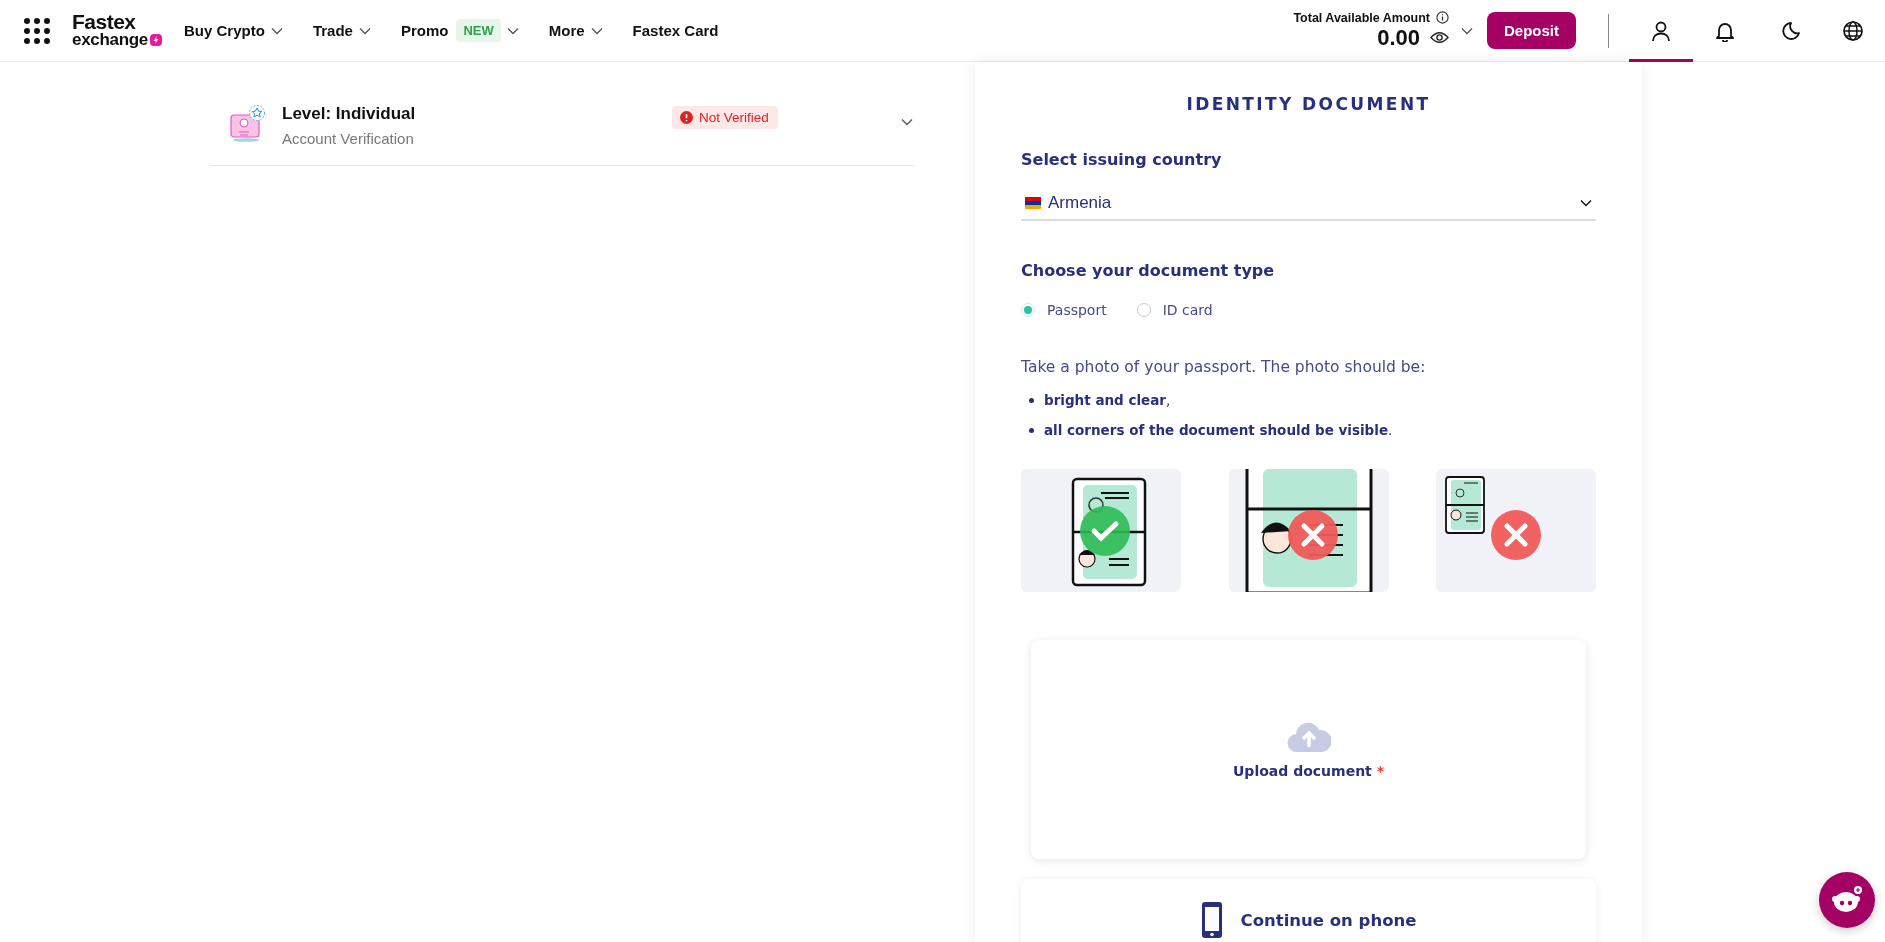  What do you see at coordinates (1224, 367) in the screenshot?
I see `instruction-text: Take a photo of your passport. The photo should be:` at bounding box center [1224, 367].